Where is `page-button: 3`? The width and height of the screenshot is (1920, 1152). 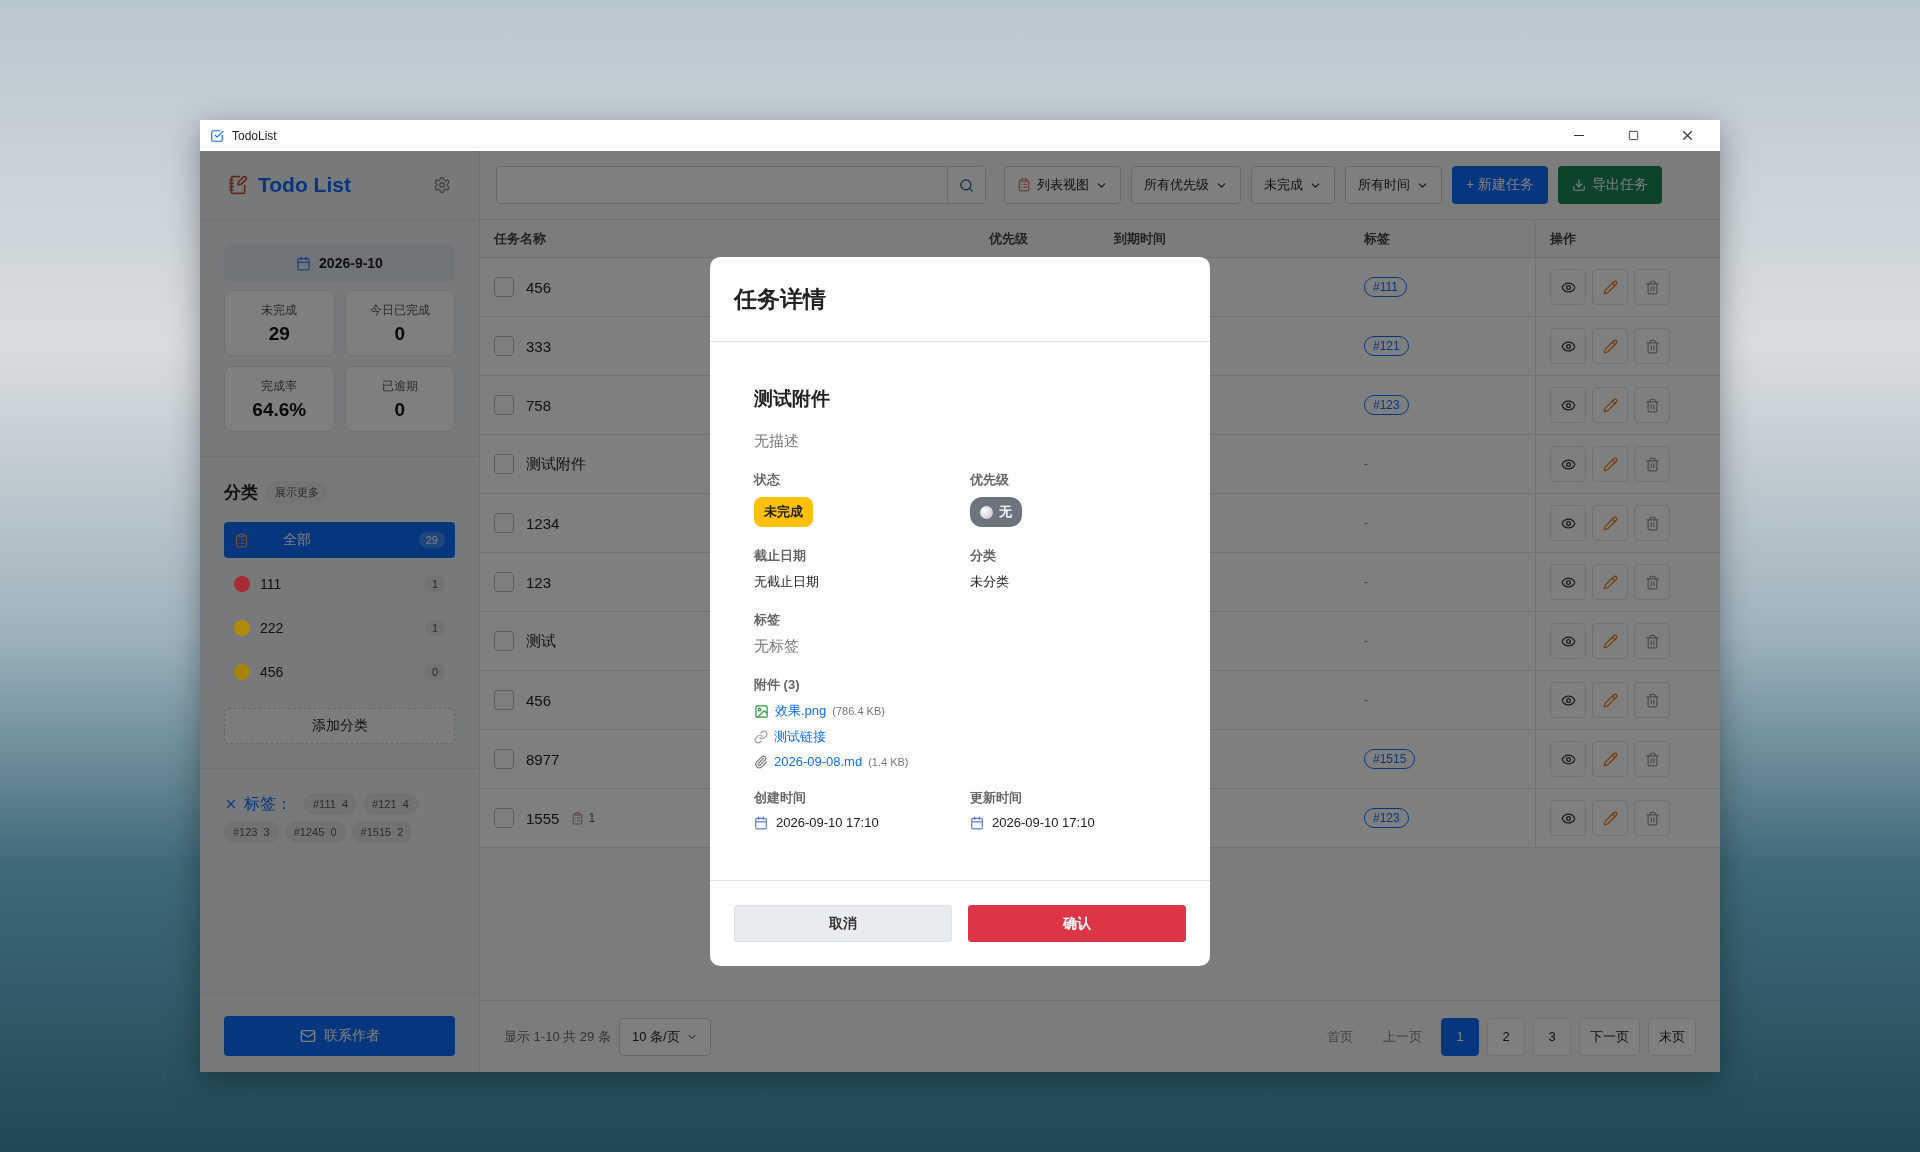
page-button: 3 is located at coordinates (1552, 1036).